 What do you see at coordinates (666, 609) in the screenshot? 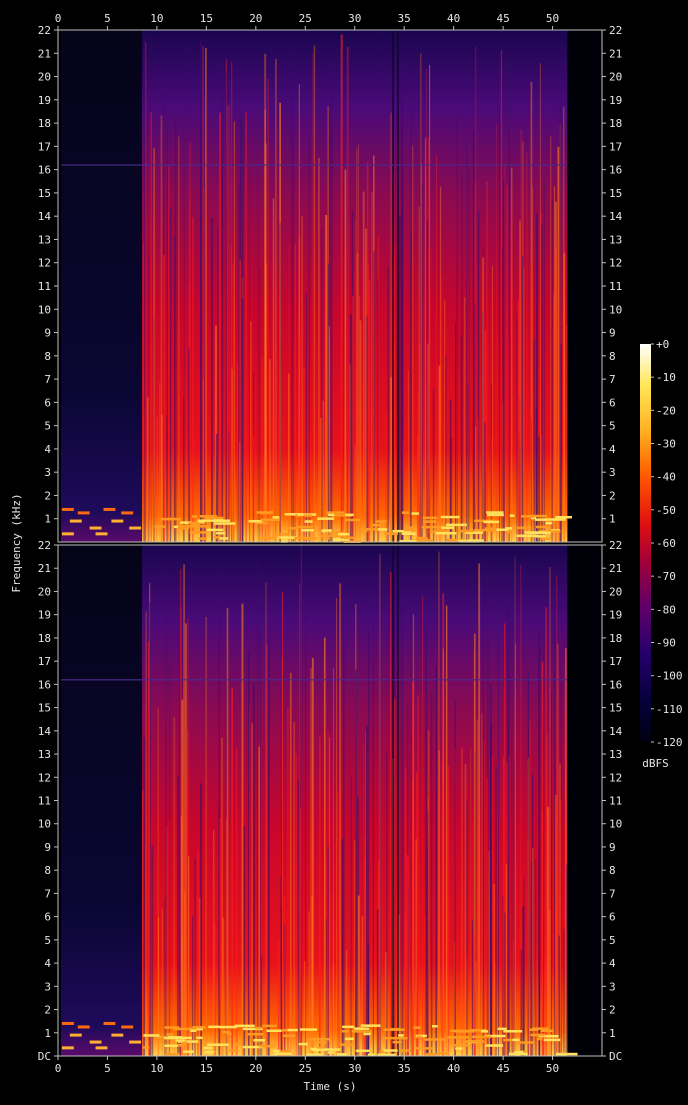
I see `colorbar-tick-label: -80` at bounding box center [666, 609].